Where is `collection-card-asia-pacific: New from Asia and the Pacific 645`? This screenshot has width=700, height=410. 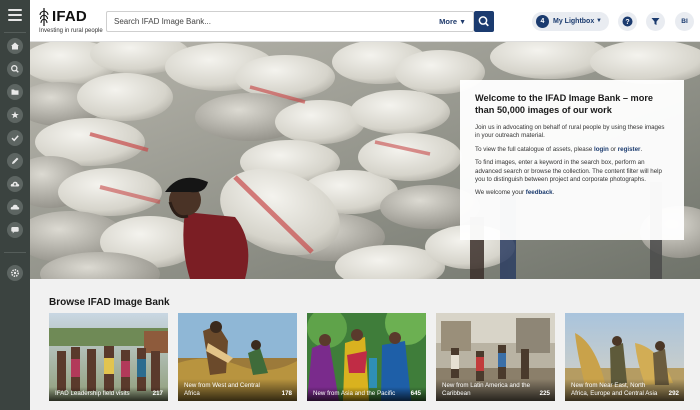
collection-card-asia-pacific: New from Asia and the Pacific 645 is located at coordinates (366, 357).